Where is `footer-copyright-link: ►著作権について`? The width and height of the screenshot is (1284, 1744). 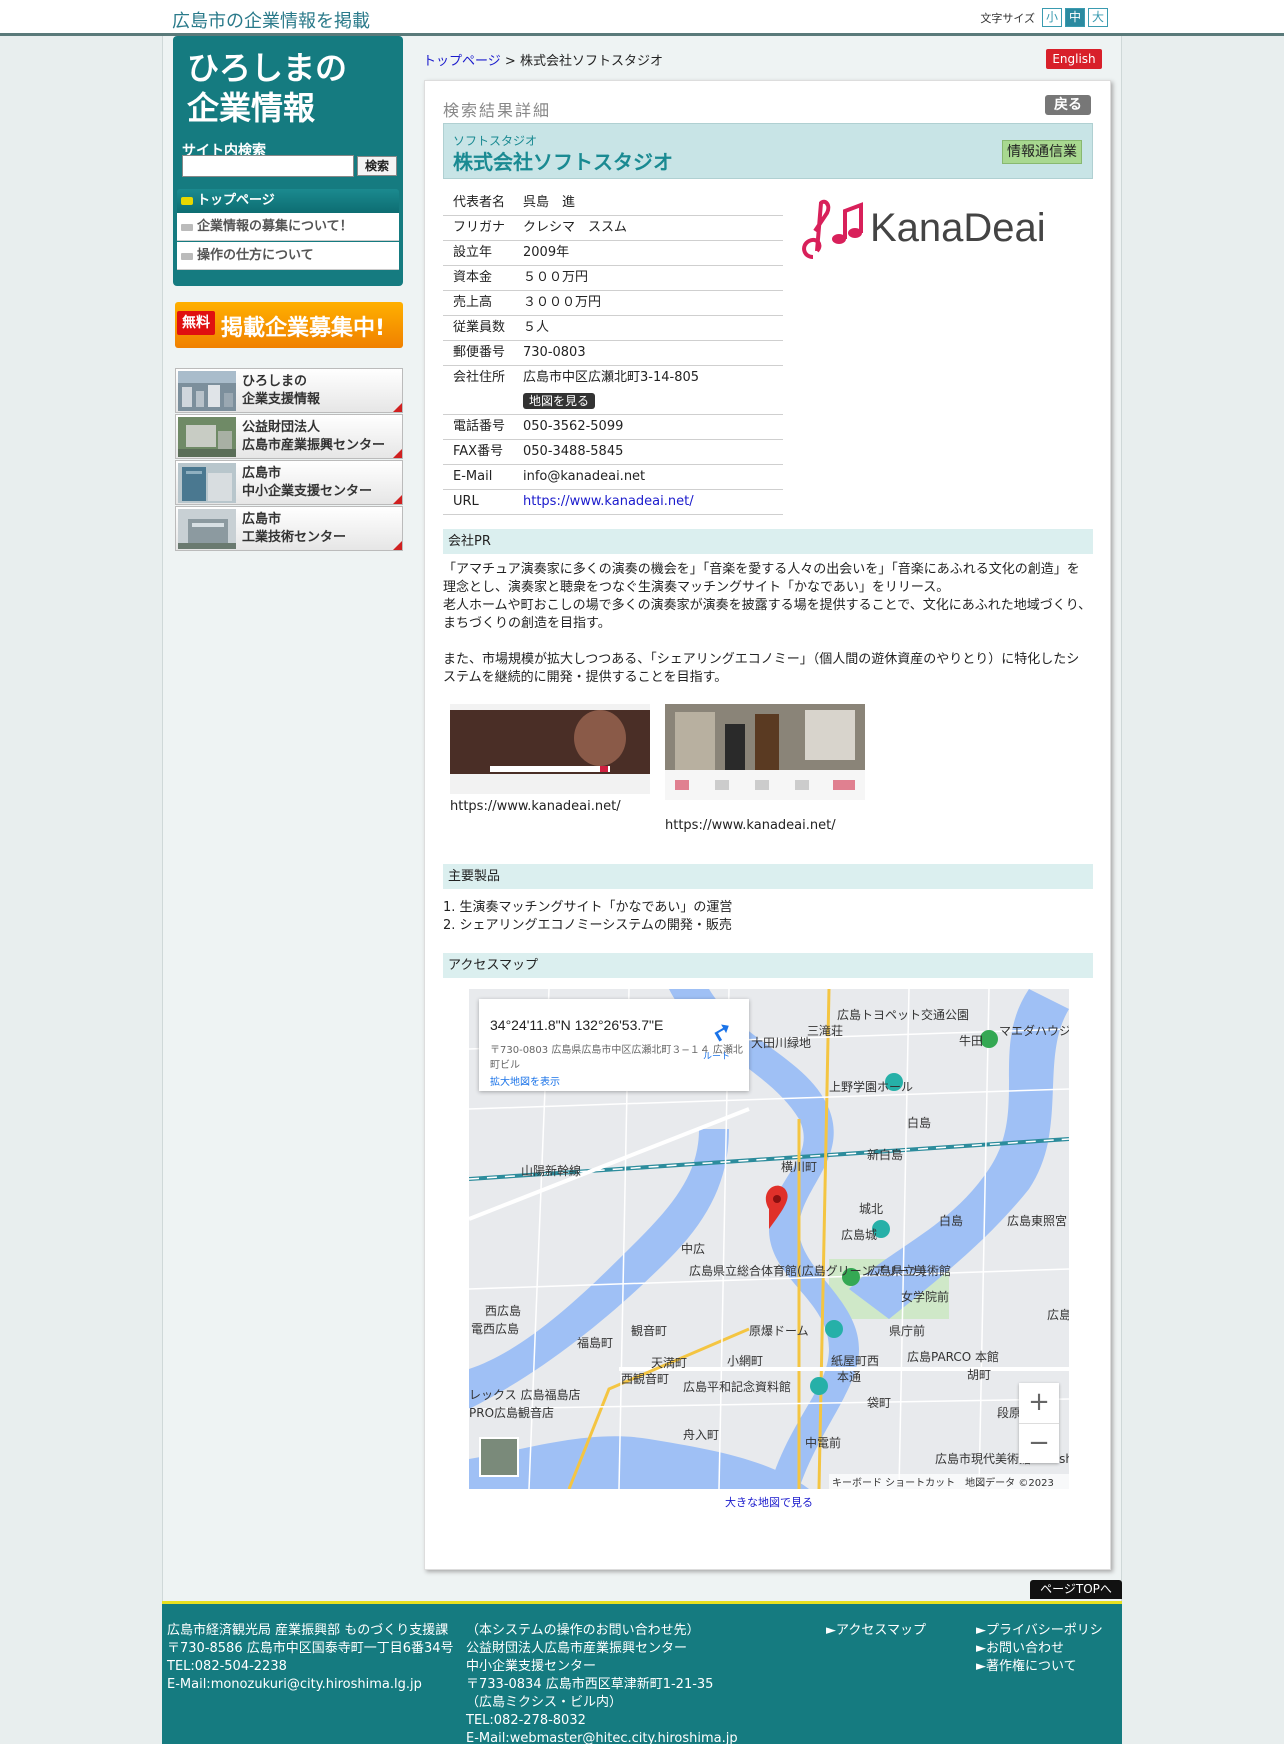
footer-copyright-link: ►著作権について is located at coordinates (1039, 1667).